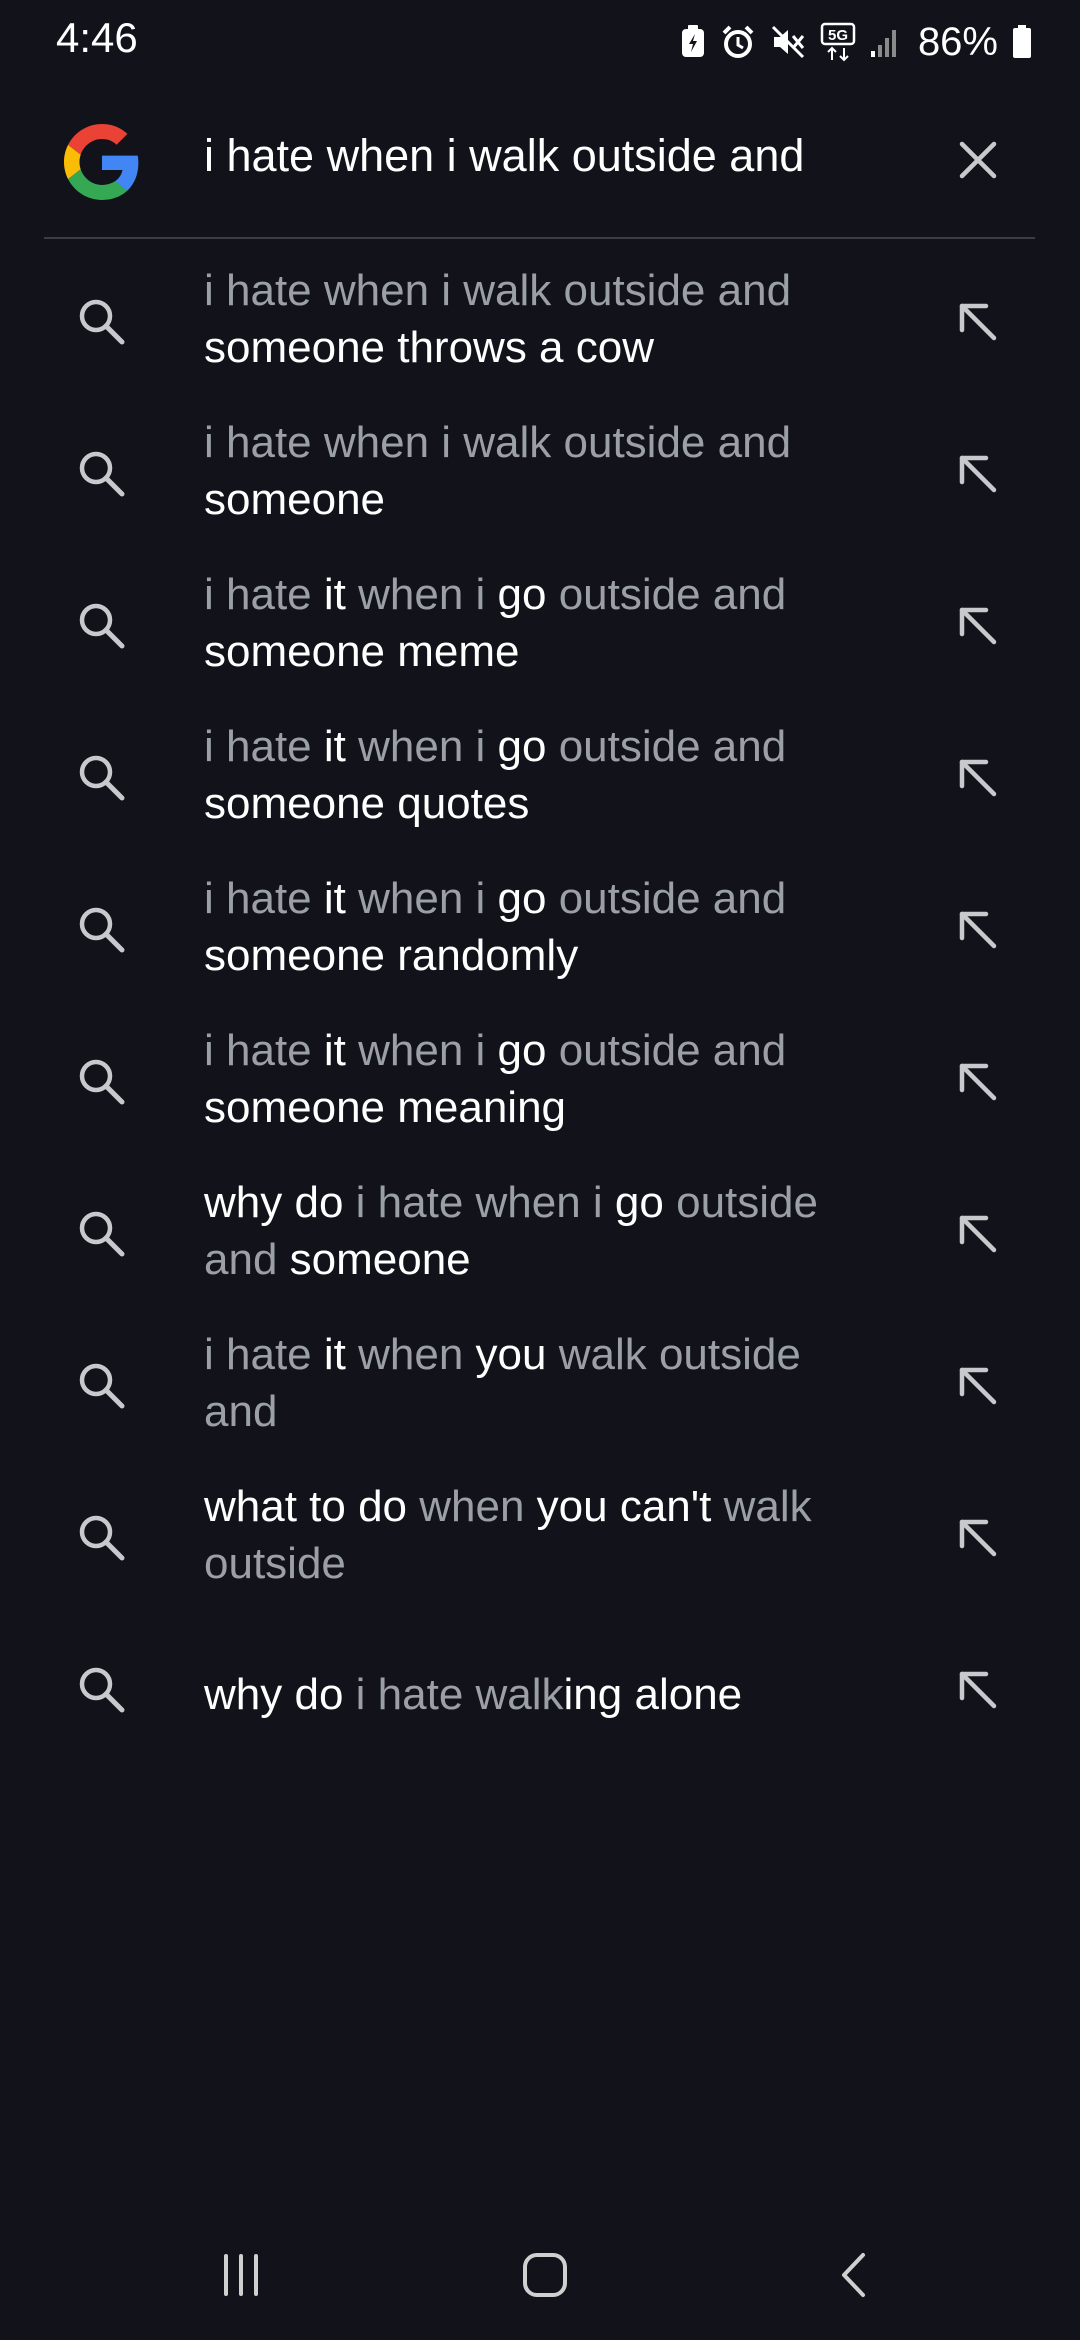 This screenshot has height=2340, width=1080. Describe the element at coordinates (838, 35) in the screenshot. I see `svg-text: 5G` at that location.